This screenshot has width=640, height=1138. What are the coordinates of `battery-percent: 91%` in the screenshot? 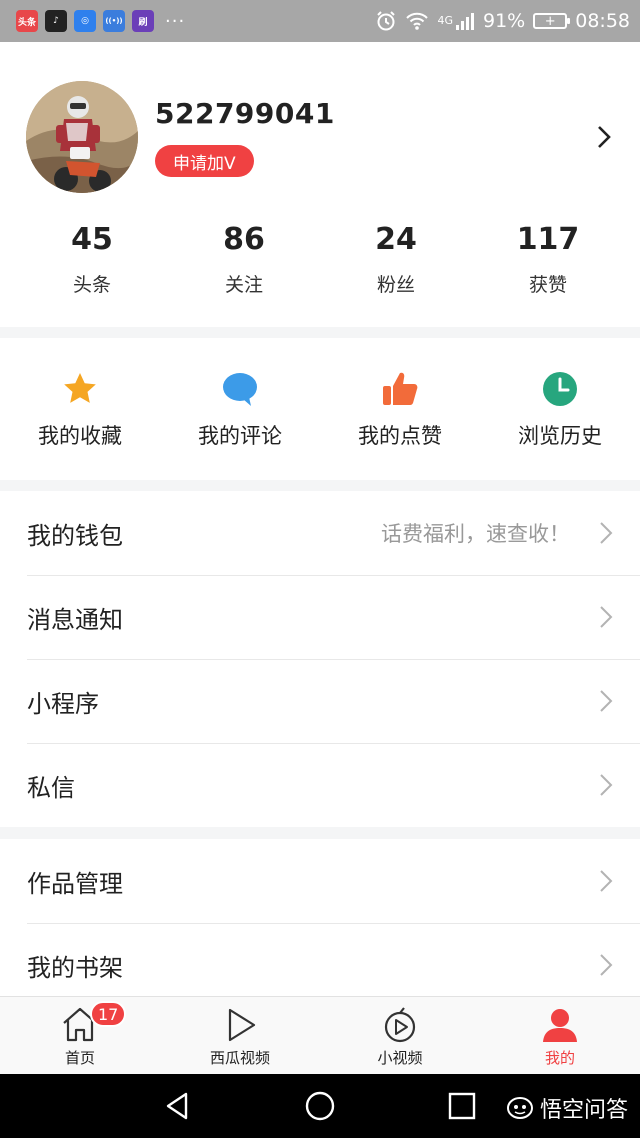 It's located at (504, 21).